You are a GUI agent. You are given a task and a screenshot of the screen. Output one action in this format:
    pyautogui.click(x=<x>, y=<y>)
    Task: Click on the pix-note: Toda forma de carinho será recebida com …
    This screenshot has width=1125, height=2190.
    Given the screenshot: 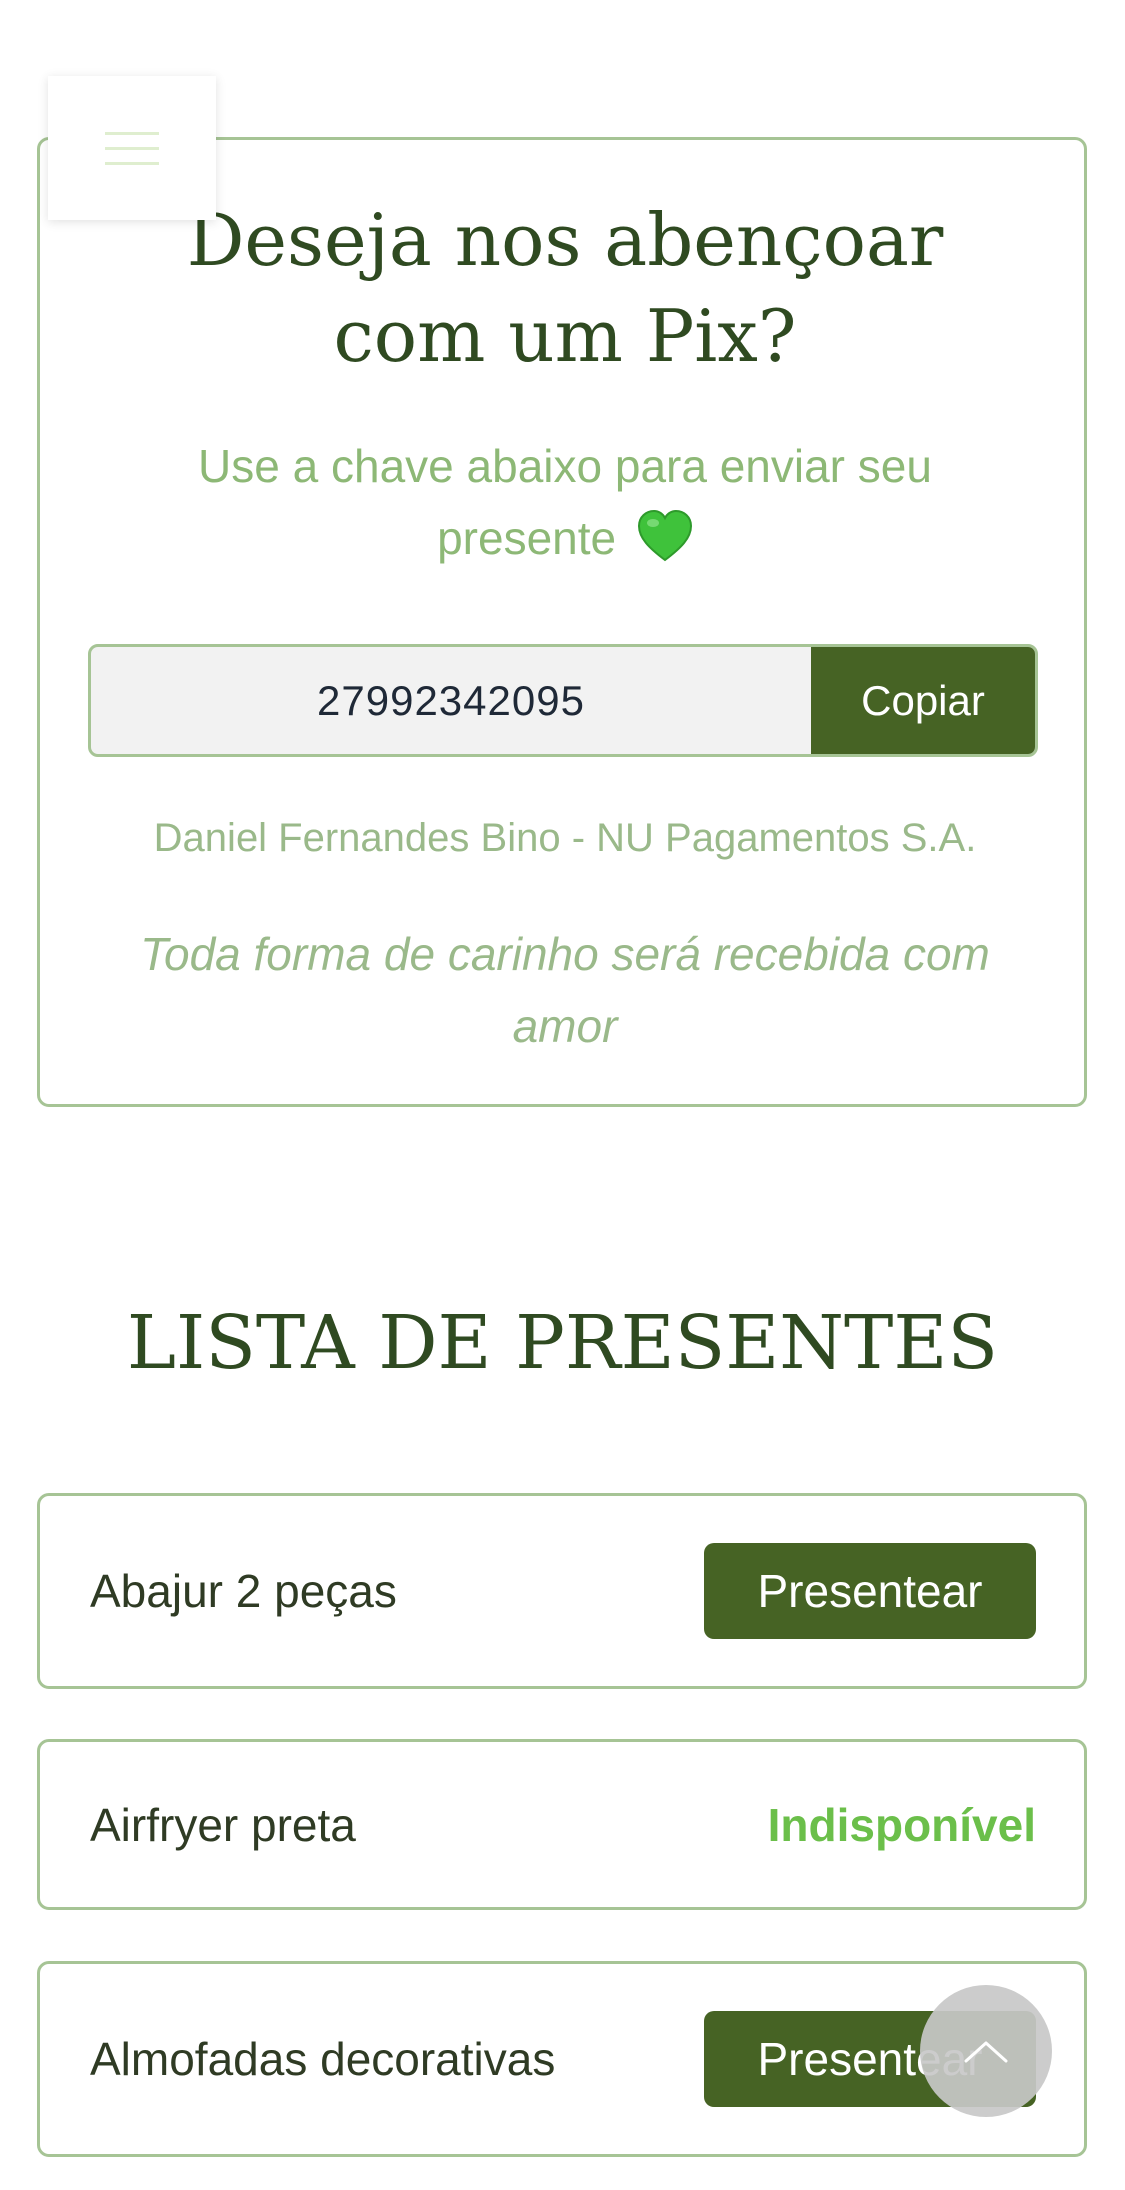 What is the action you would take?
    pyautogui.click(x=565, y=990)
    